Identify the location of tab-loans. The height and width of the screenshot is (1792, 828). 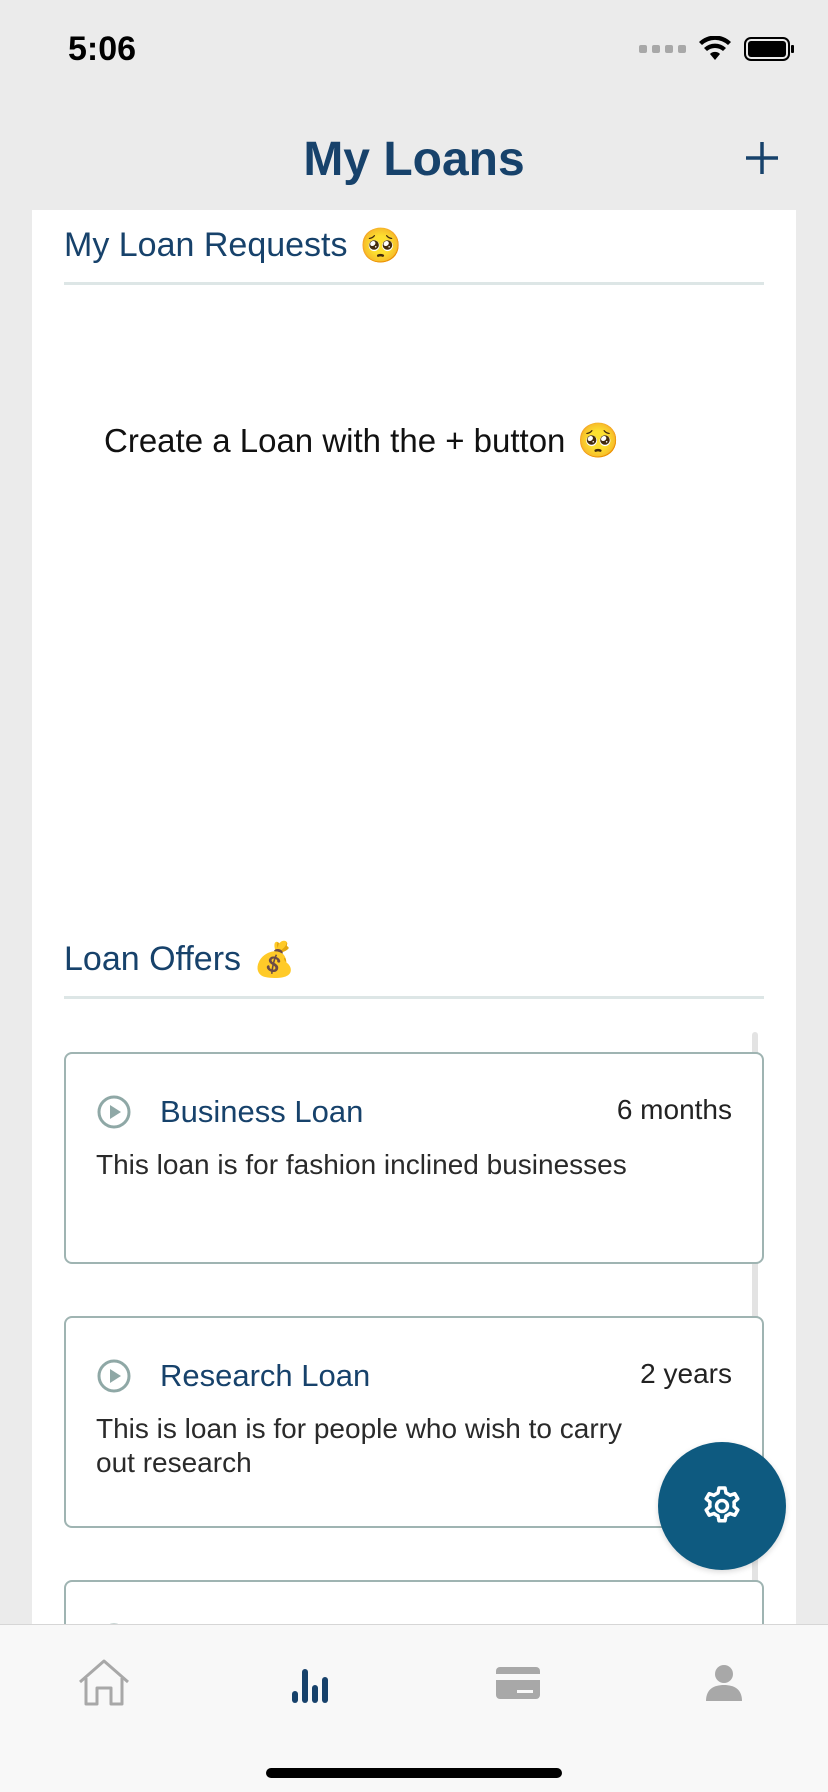
(310, 1683).